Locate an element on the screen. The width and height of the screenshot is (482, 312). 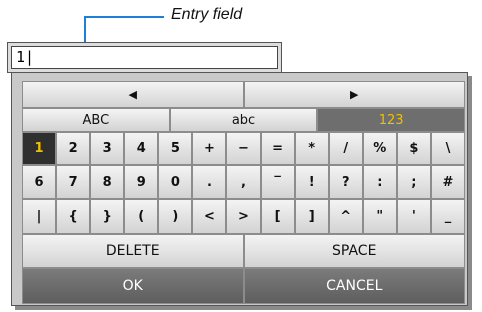
key: , is located at coordinates (243, 182).